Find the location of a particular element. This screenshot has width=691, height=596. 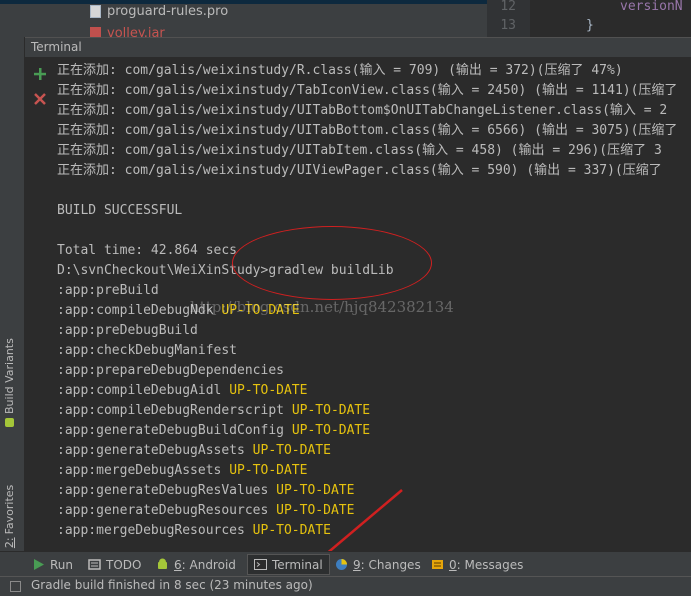

terminal-line: :app:generateDebugAssets UP-TO-DATE is located at coordinates (194, 451).